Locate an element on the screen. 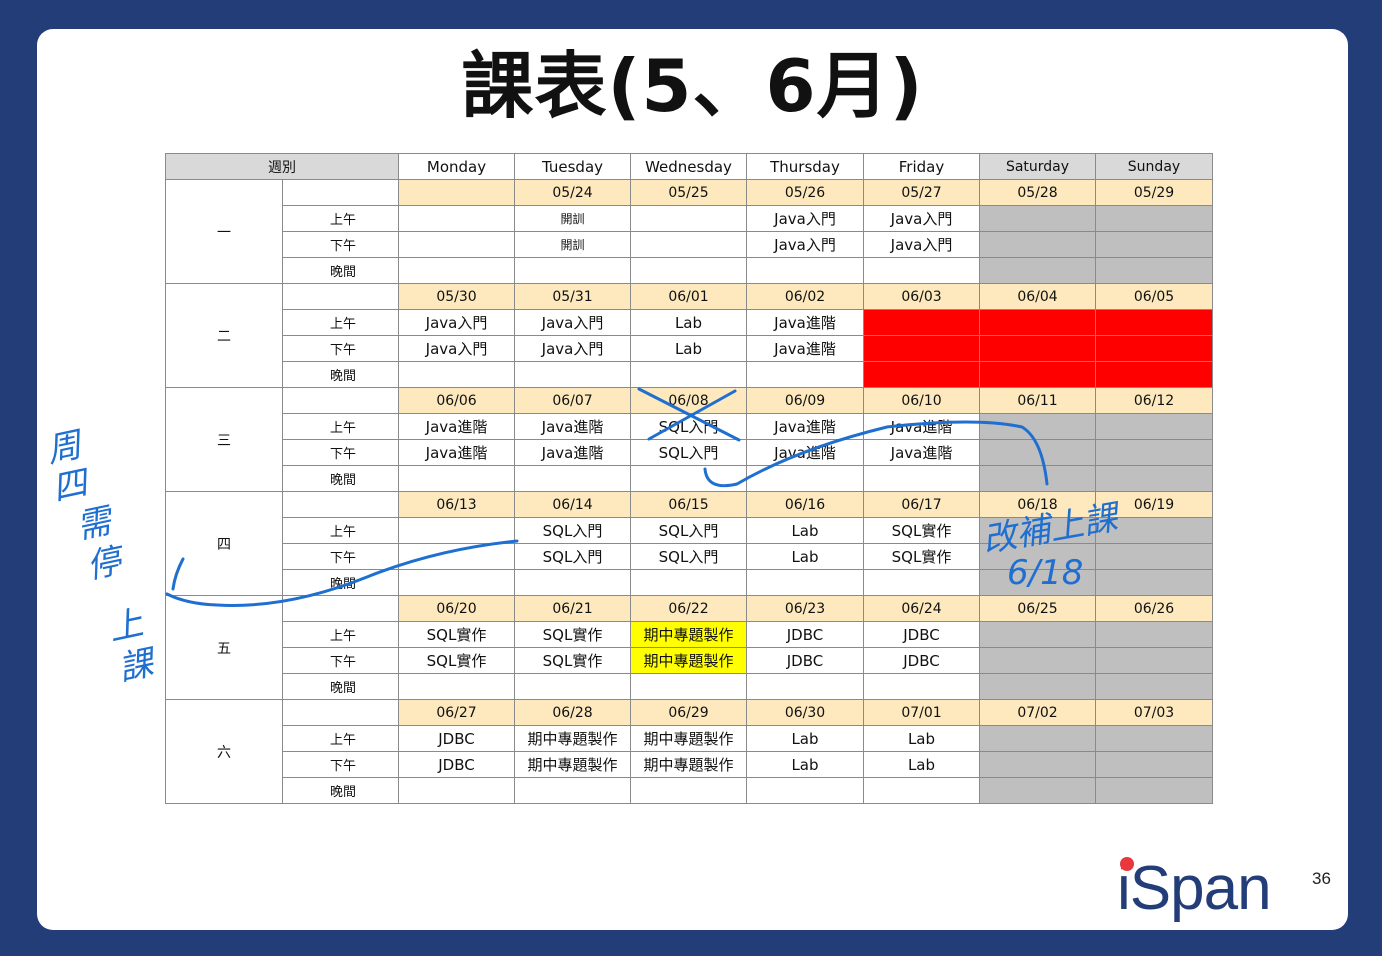 The height and width of the screenshot is (956, 1382). left-note-char-2: 四 is located at coordinates (71, 485).